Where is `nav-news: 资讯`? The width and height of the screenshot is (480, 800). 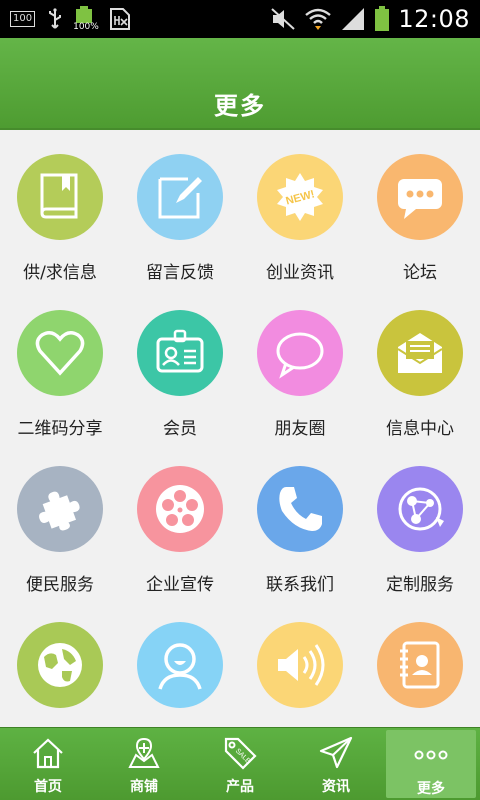
nav-news: 资讯 is located at coordinates (336, 764).